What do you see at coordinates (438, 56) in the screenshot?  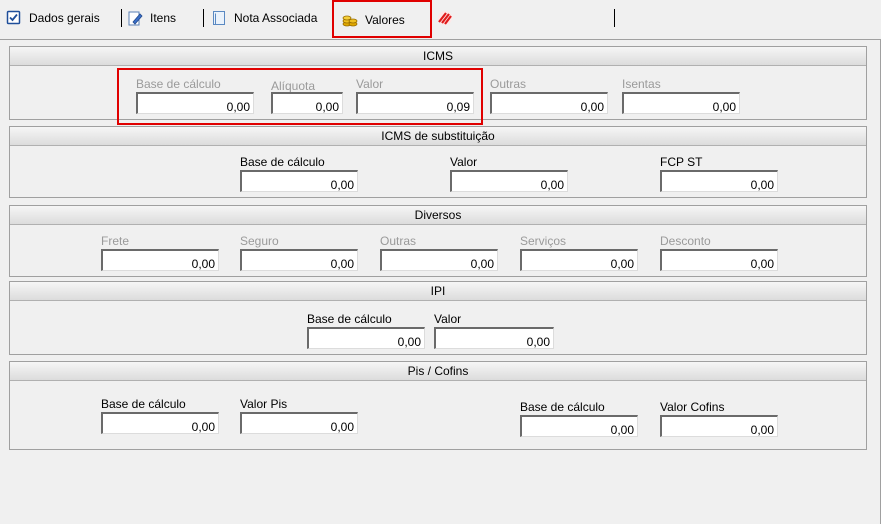 I see `group-title: ICMS` at bounding box center [438, 56].